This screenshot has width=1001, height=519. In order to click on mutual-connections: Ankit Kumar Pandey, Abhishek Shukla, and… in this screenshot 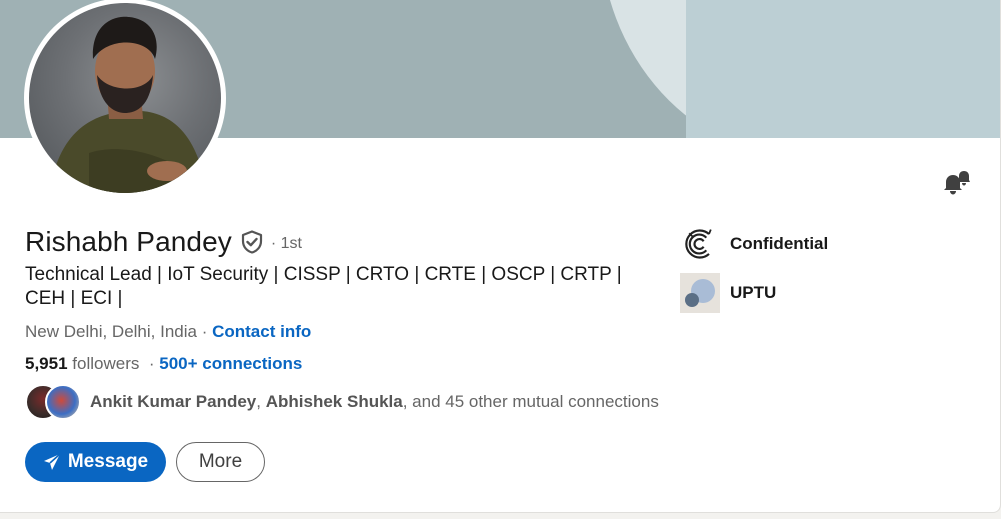, I will do `click(342, 402)`.